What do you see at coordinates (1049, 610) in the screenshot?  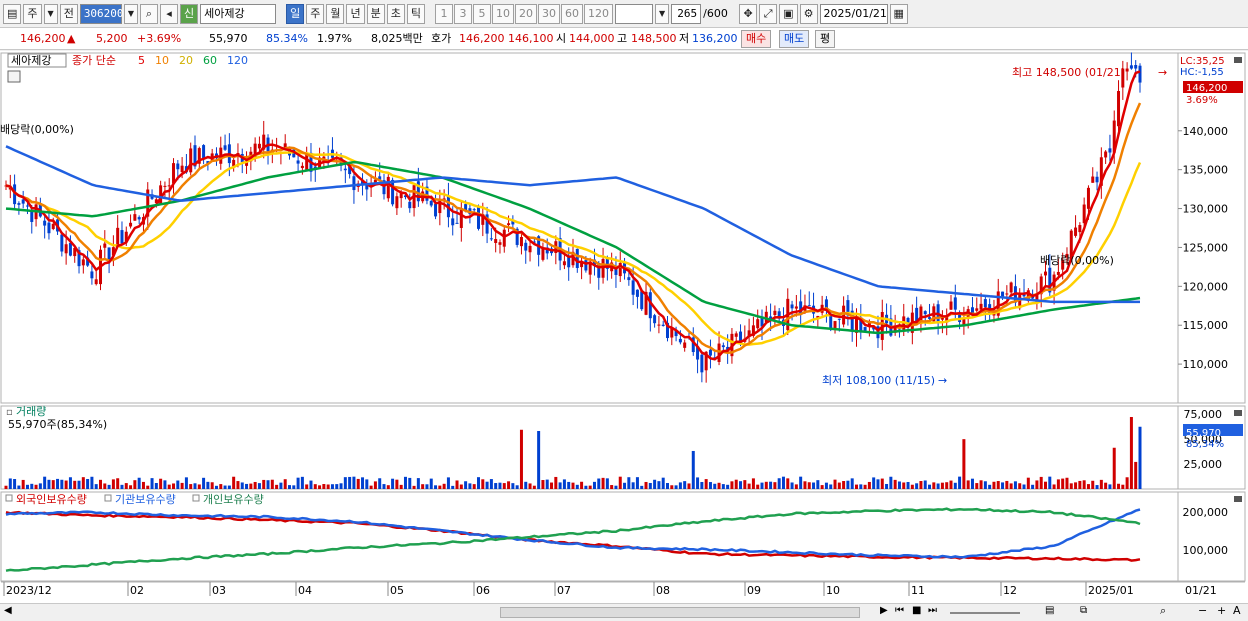 I see `layout-icon: ▤` at bounding box center [1049, 610].